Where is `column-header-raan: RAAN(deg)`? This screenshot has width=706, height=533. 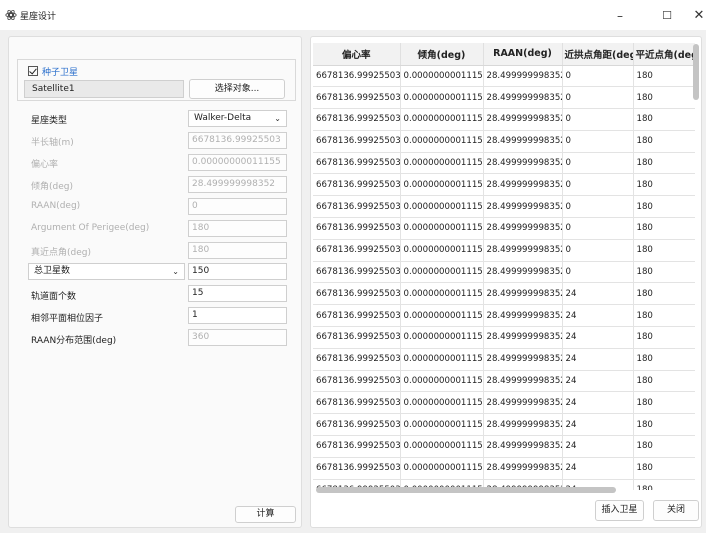
column-header-raan: RAAN(deg) is located at coordinates (523, 54).